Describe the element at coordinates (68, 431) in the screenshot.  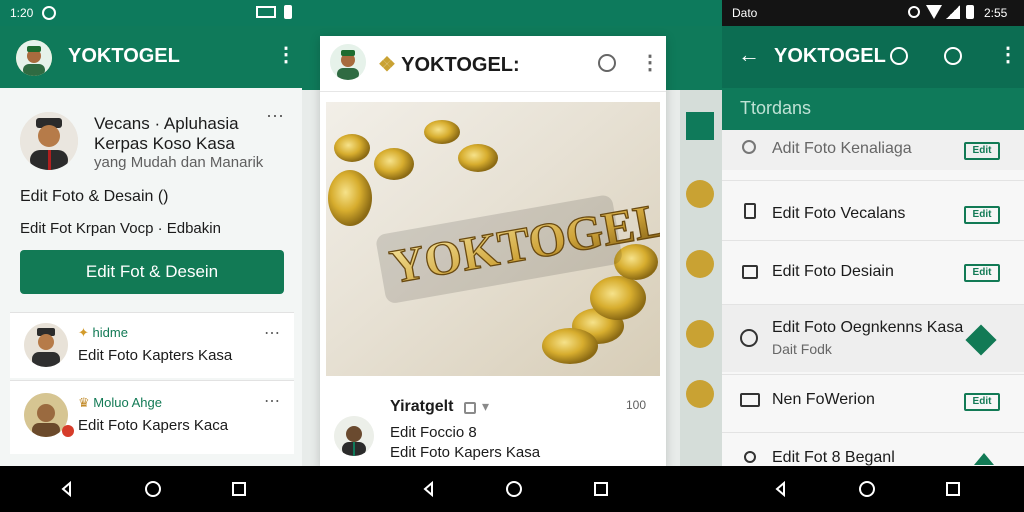
I see `status-dot` at that location.